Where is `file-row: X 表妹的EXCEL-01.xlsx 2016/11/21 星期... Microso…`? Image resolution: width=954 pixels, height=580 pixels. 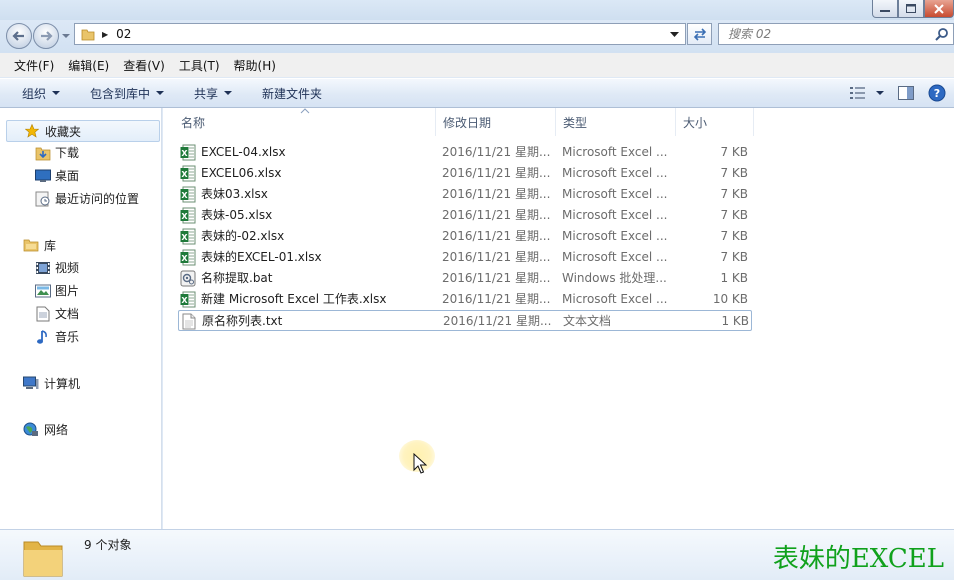
file-row: X 表妹的EXCEL-01.xlsx 2016/11/21 星期... Microso… is located at coordinates (465, 257).